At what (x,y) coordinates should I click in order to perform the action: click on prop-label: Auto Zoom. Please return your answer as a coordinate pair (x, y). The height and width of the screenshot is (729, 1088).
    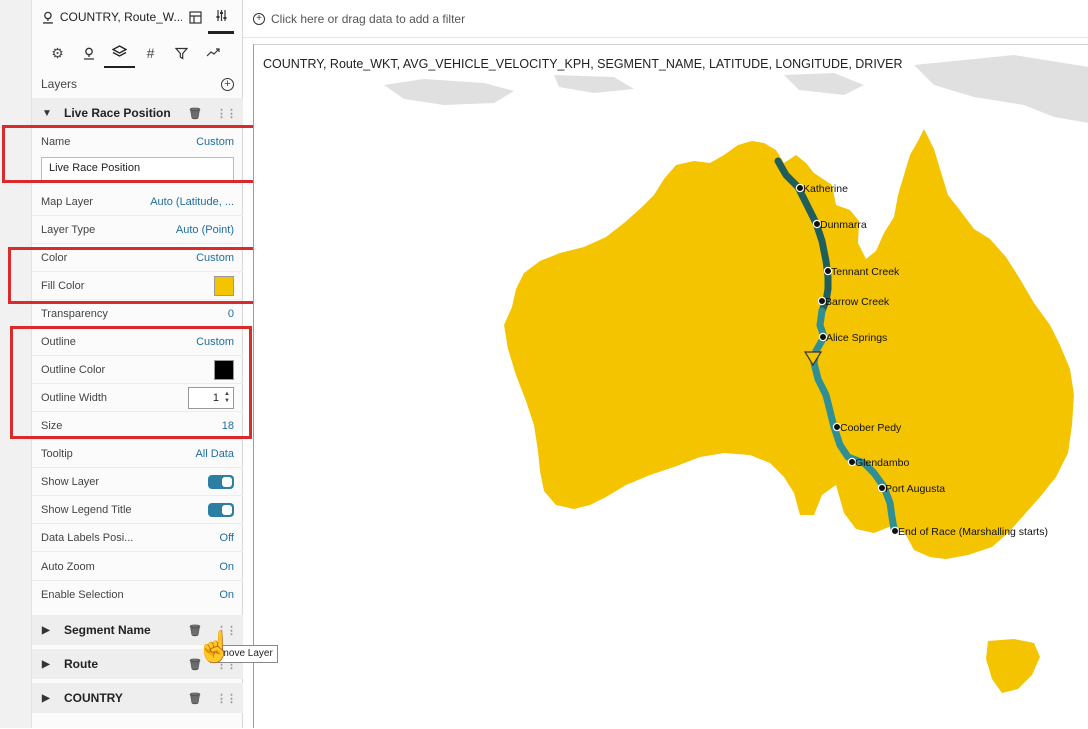
    Looking at the image, I should click on (68, 566).